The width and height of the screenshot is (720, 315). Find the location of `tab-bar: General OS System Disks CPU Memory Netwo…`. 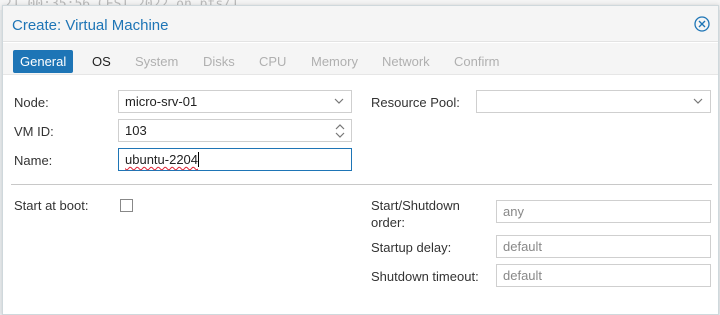

tab-bar: General OS System Disks CPU Memory Netwo… is located at coordinates (360, 59).